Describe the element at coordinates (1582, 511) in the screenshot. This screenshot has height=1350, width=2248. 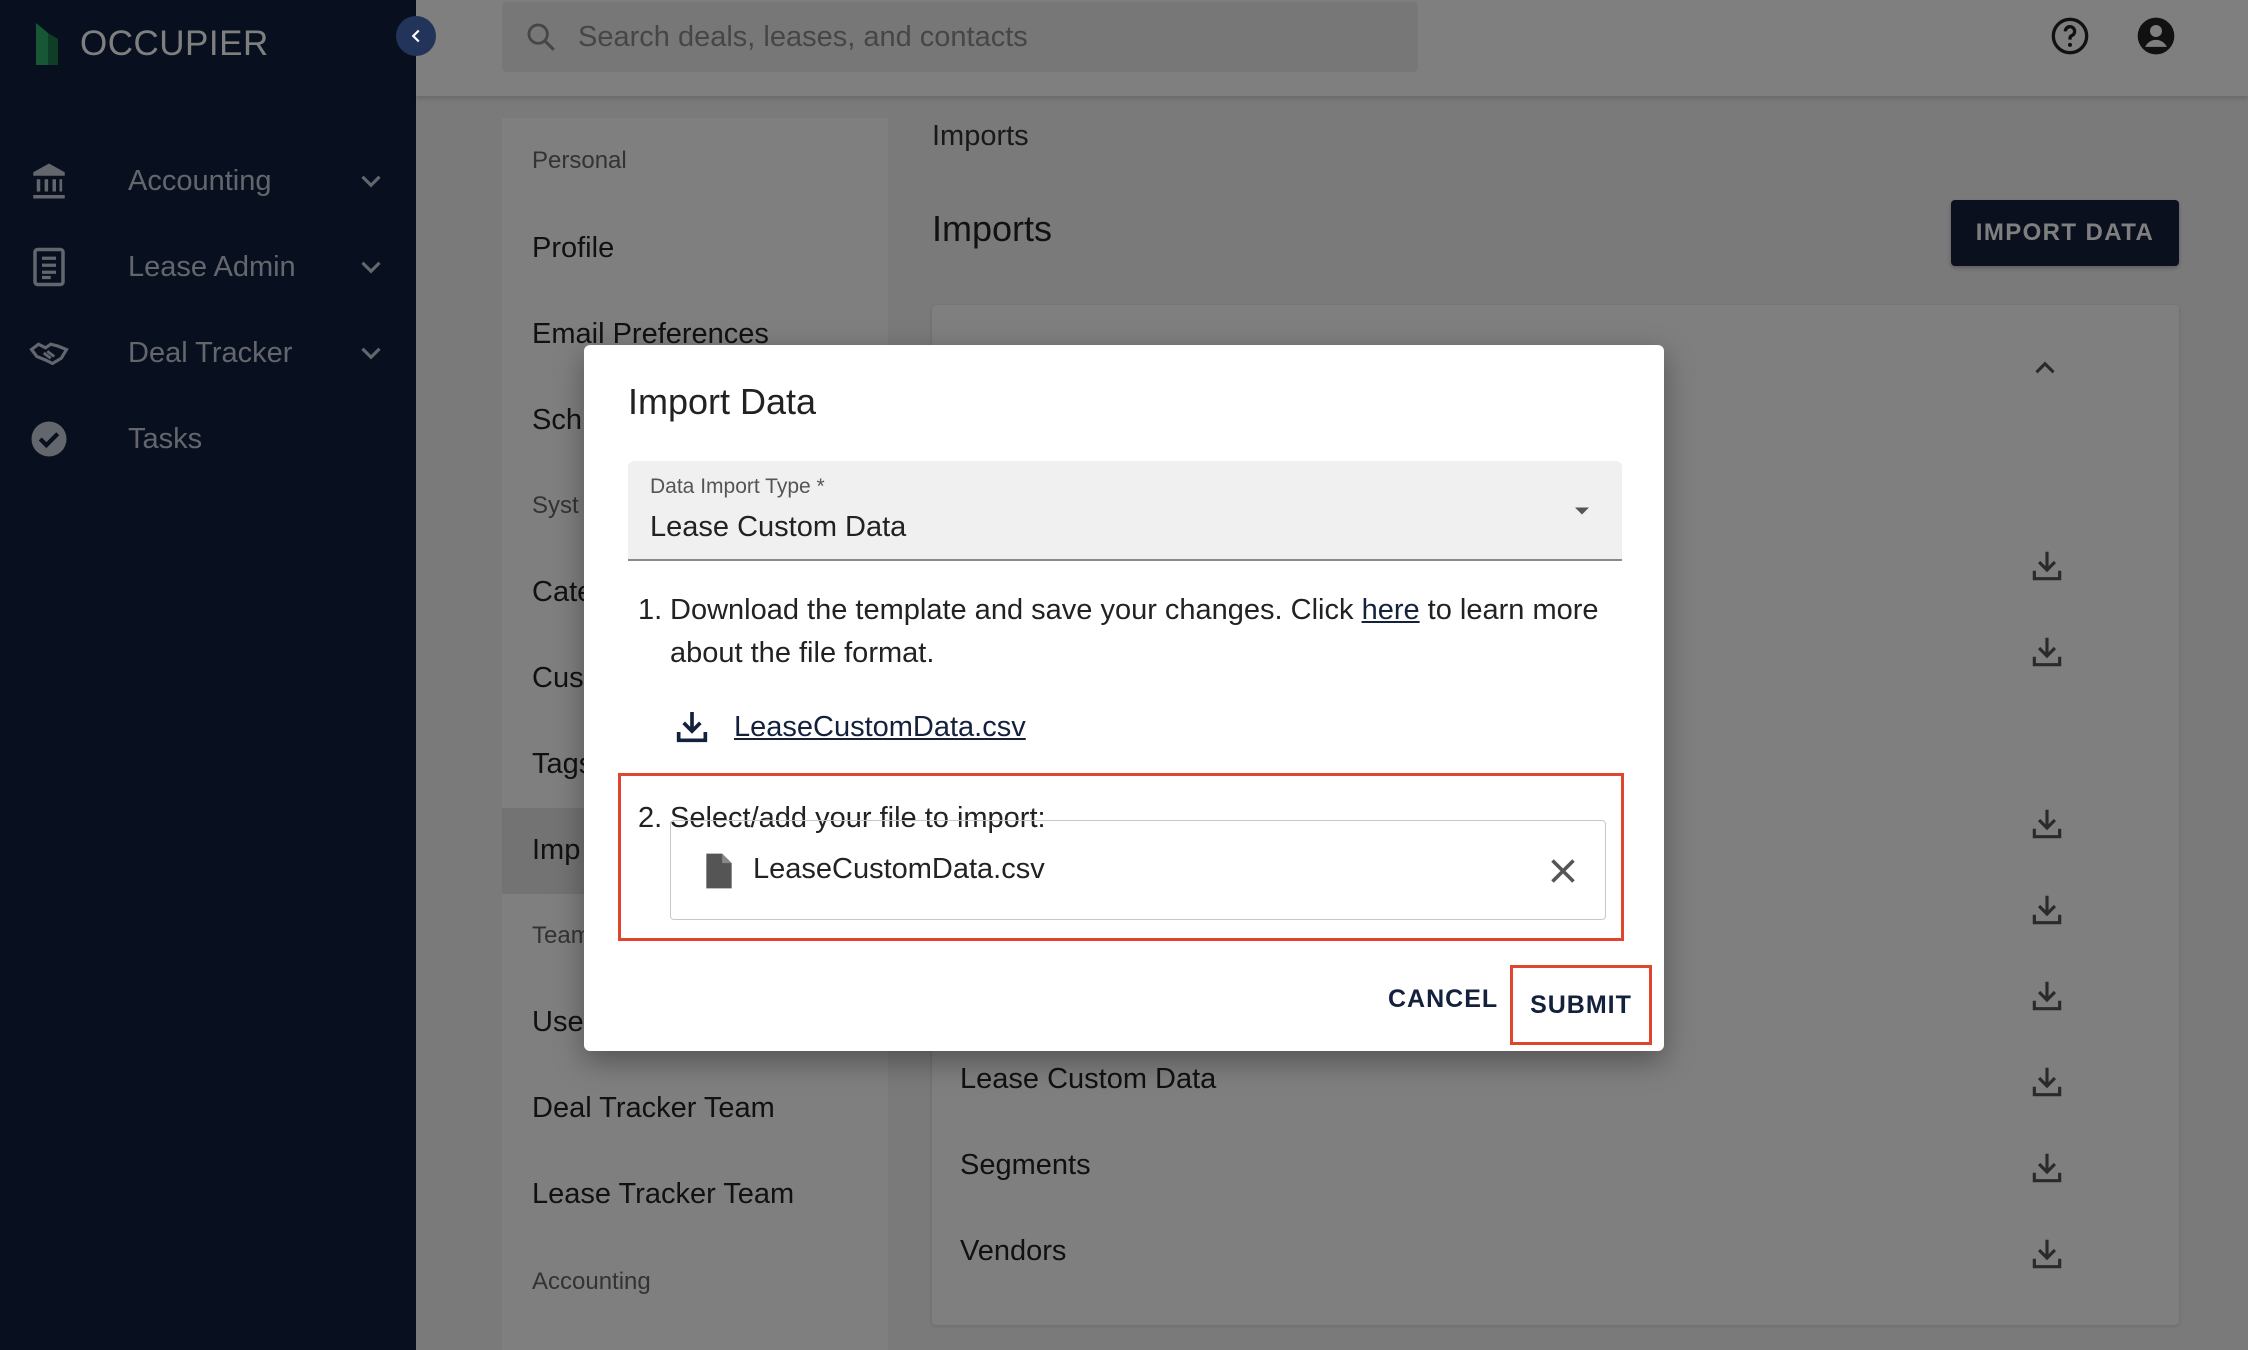
I see `caret-down-icon` at that location.